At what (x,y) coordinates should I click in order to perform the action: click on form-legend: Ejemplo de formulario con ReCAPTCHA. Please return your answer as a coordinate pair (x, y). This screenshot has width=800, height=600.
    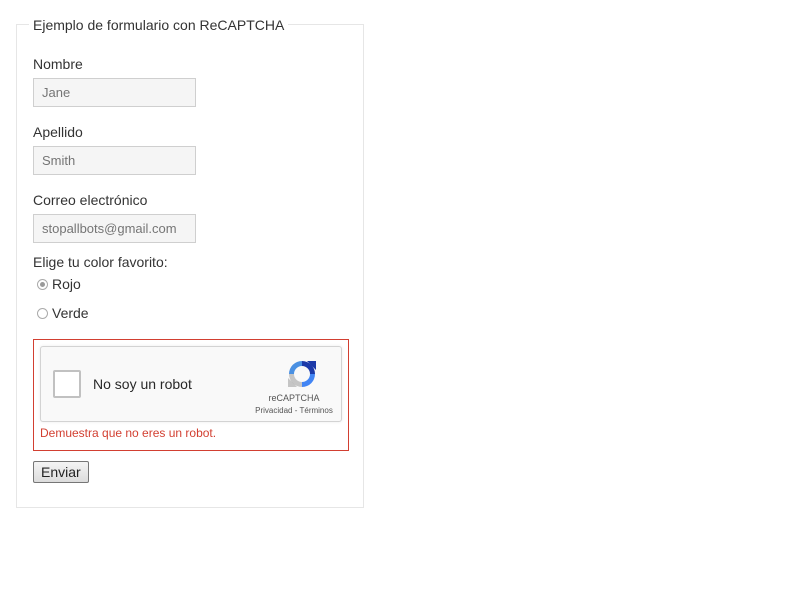
    Looking at the image, I should click on (159, 25).